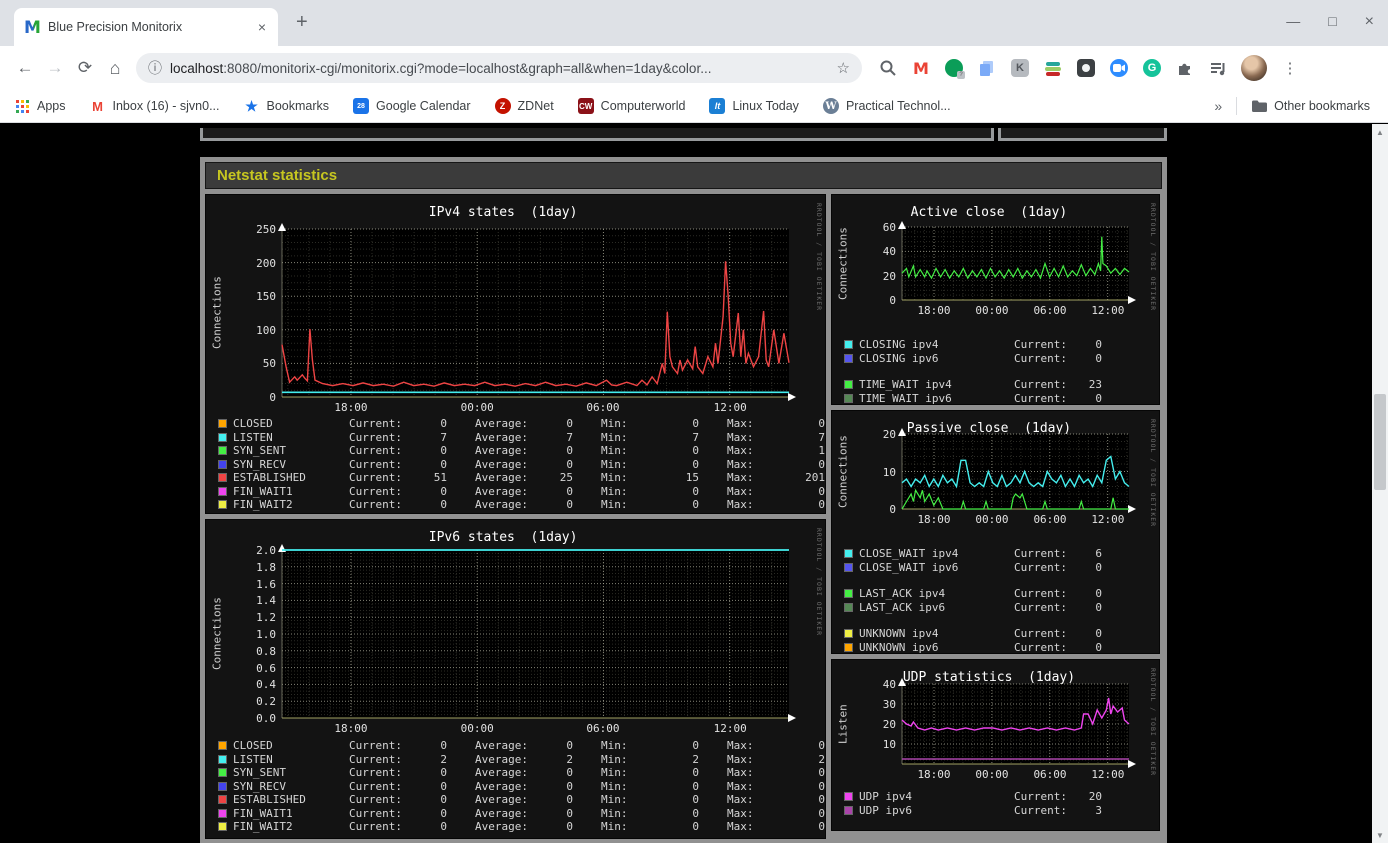  What do you see at coordinates (266, 634) in the screenshot?
I see `y-tick-label: 1.0` at bounding box center [266, 634].